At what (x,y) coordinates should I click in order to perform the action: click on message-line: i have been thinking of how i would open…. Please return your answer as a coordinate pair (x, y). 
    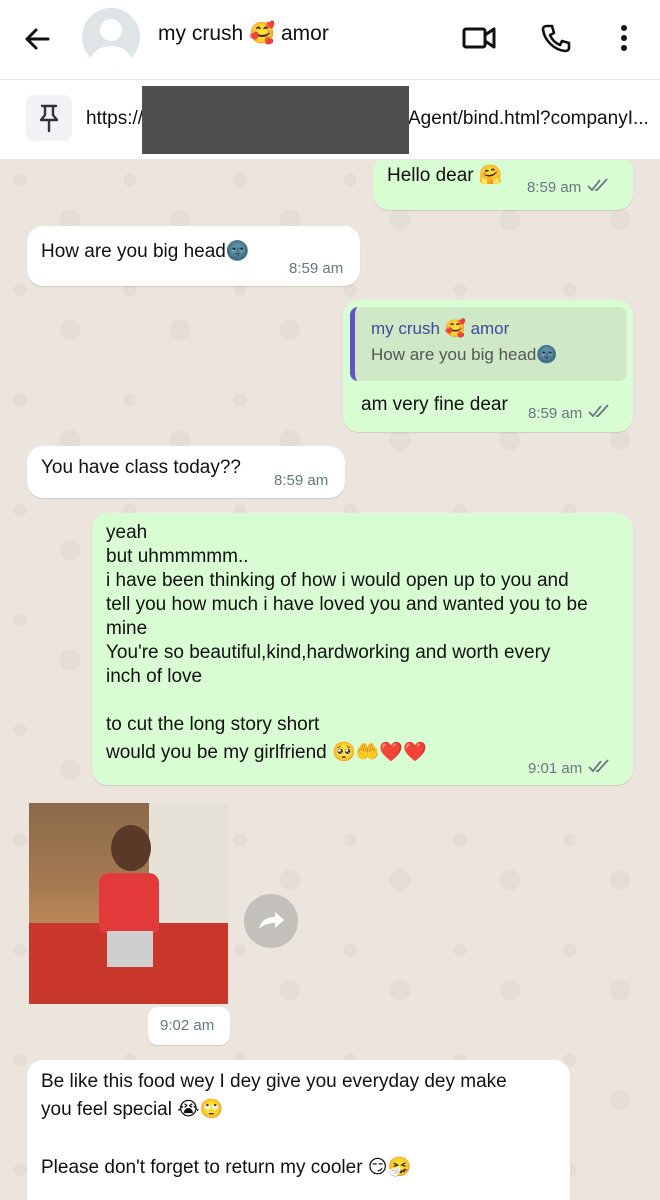
    Looking at the image, I should click on (337, 580).